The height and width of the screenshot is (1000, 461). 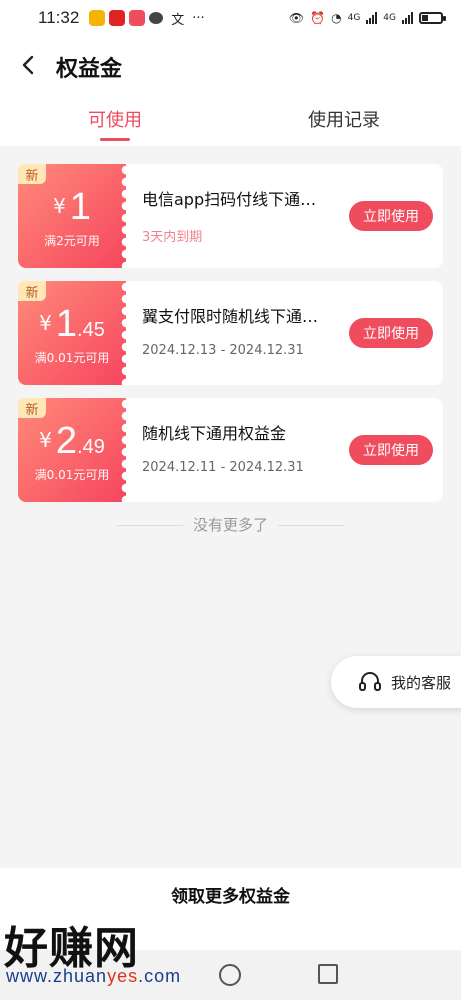 What do you see at coordinates (336, 18) in the screenshot?
I see `wifi-icon: ◔` at bounding box center [336, 18].